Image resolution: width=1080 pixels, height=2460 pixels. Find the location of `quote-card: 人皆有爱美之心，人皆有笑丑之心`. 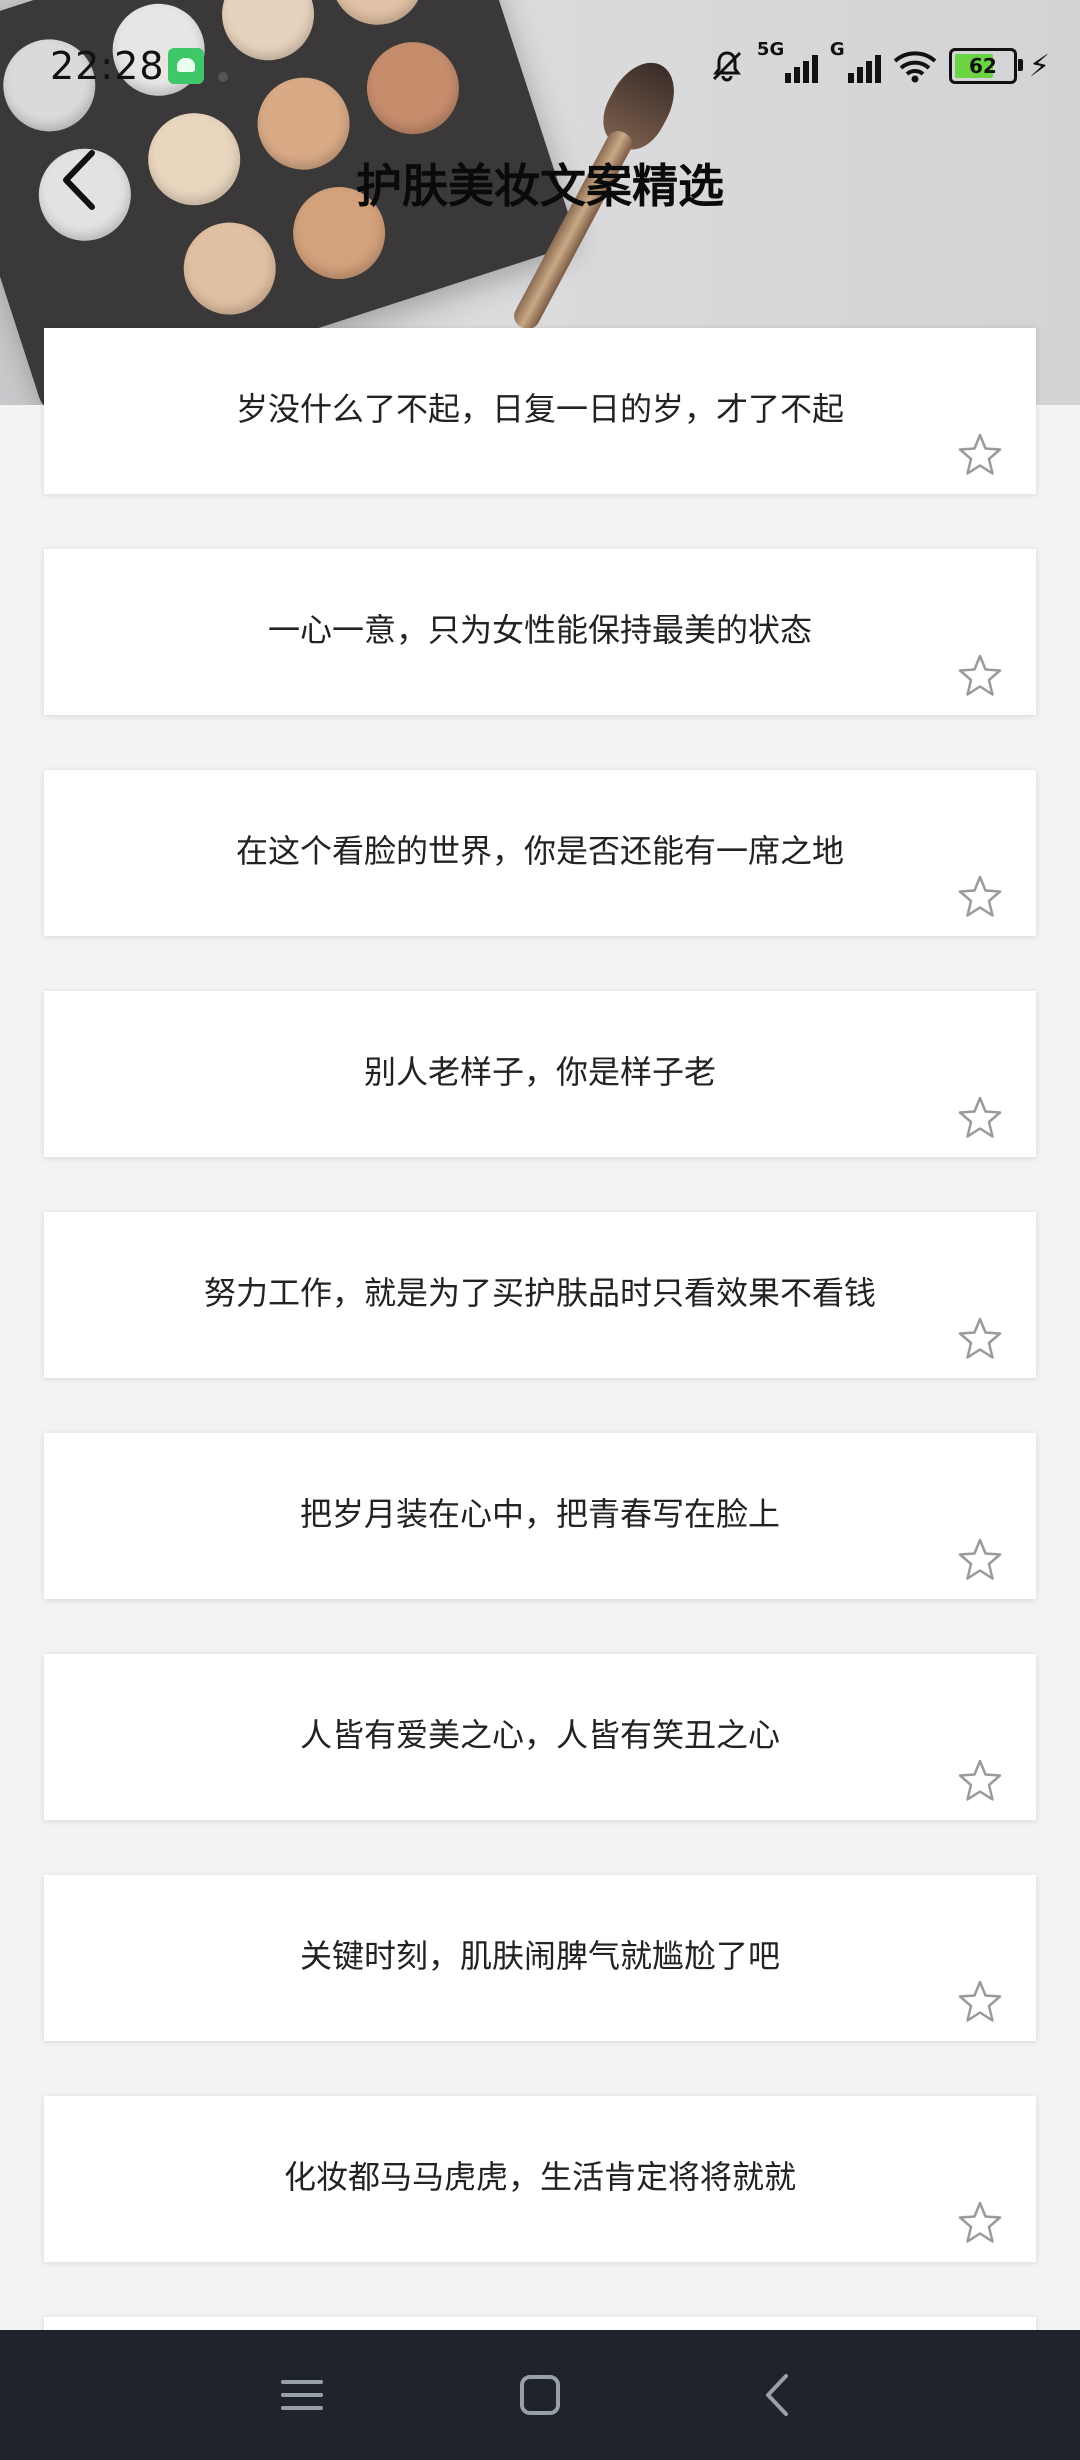

quote-card: 人皆有爱美之心，人皆有笑丑之心 is located at coordinates (540, 1737).